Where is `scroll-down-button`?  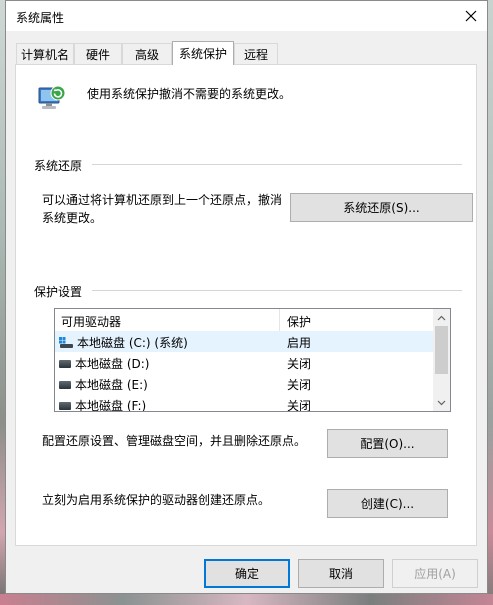 scroll-down-button is located at coordinates (441, 402).